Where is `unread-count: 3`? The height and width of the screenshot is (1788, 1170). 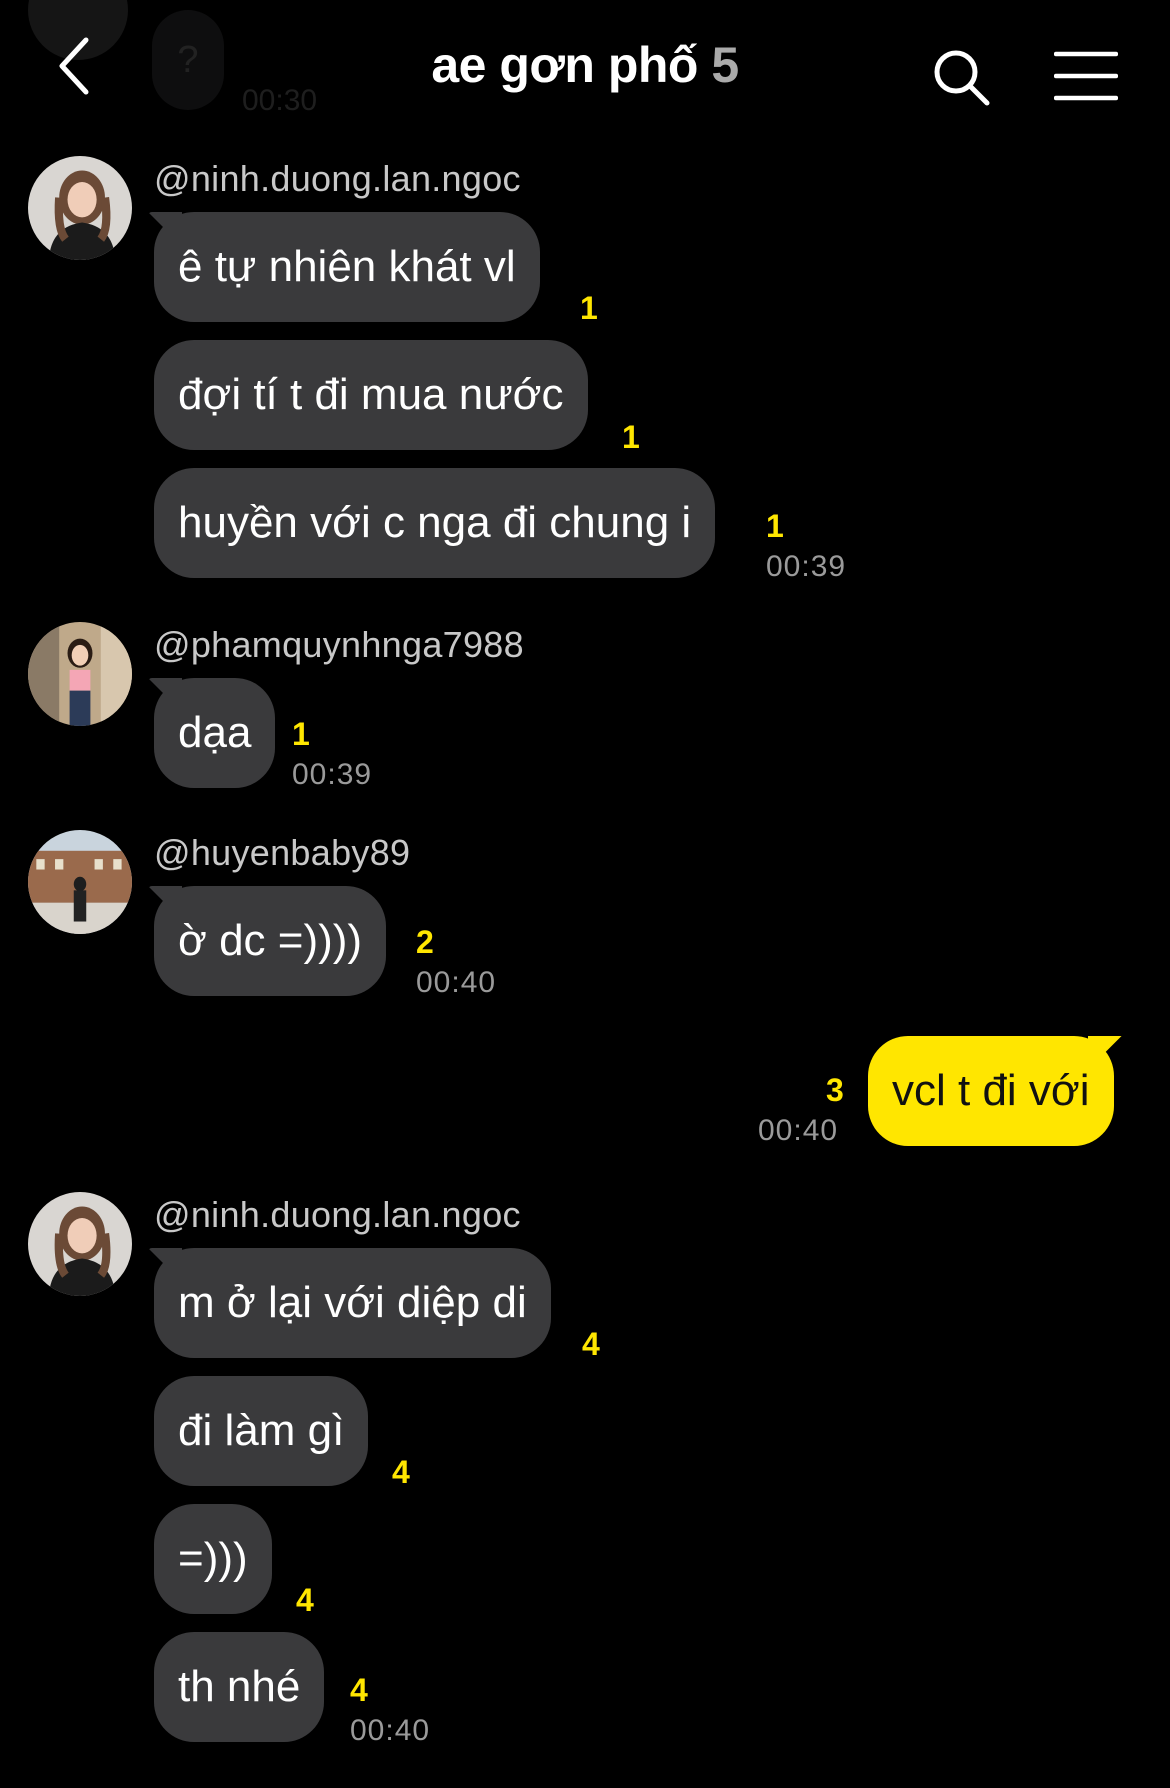
unread-count: 3 is located at coordinates (835, 1090).